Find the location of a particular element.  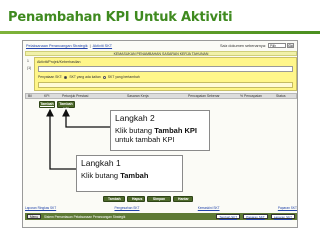

submit-button: Hantar is located at coordinates (183, 199).